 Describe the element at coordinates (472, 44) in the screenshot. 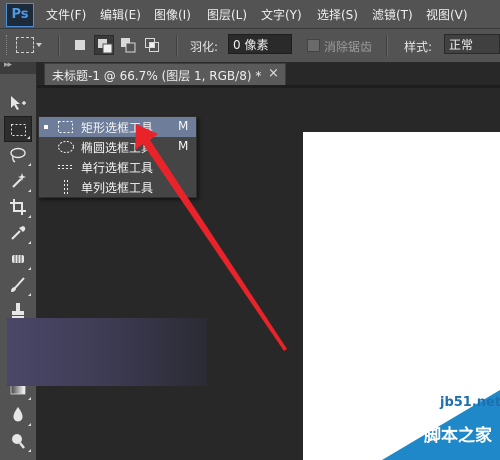

I see `style-select: 正常` at that location.